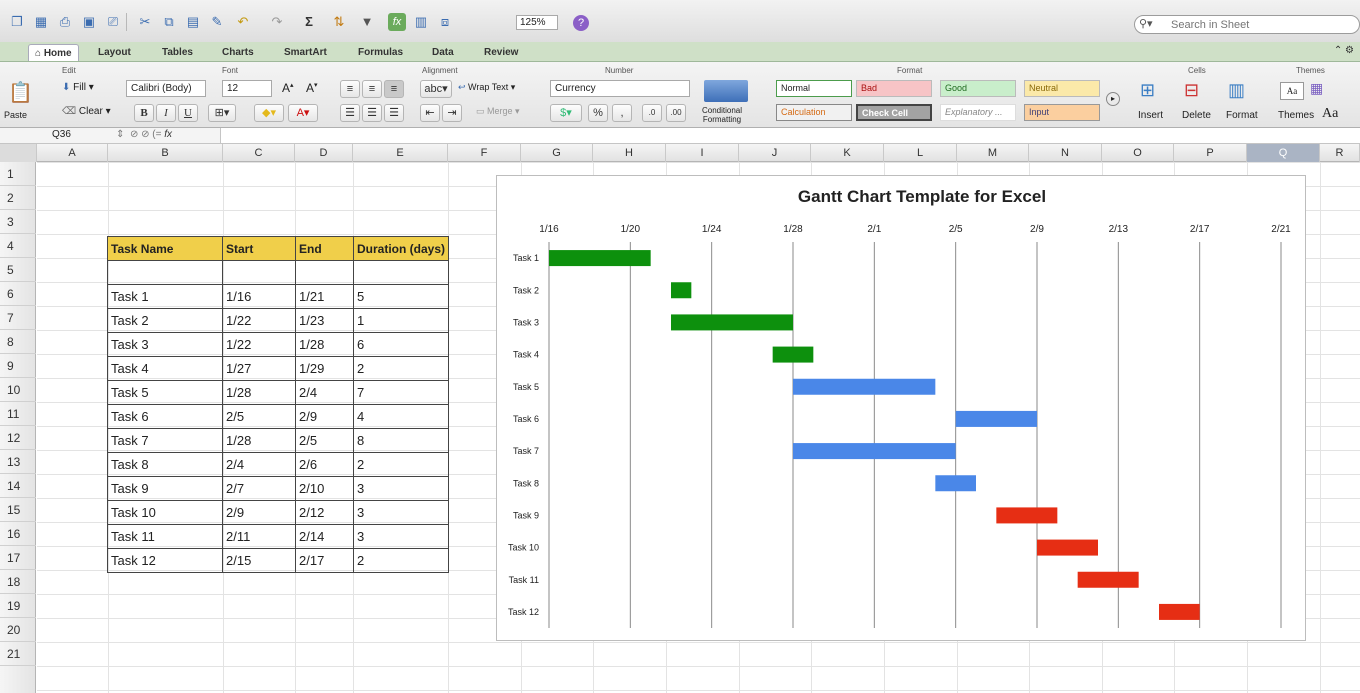  Describe the element at coordinates (537, 22) in the screenshot. I see `zoom-select: 125%` at that location.